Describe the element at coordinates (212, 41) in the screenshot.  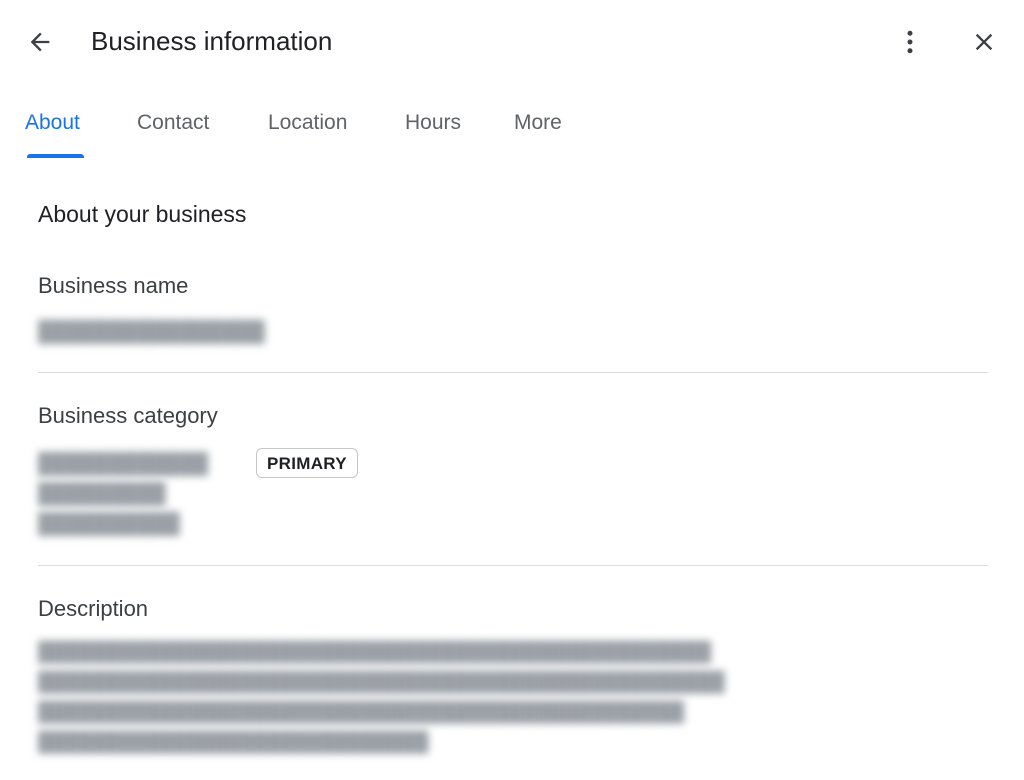
I see `page-title: Business information` at that location.